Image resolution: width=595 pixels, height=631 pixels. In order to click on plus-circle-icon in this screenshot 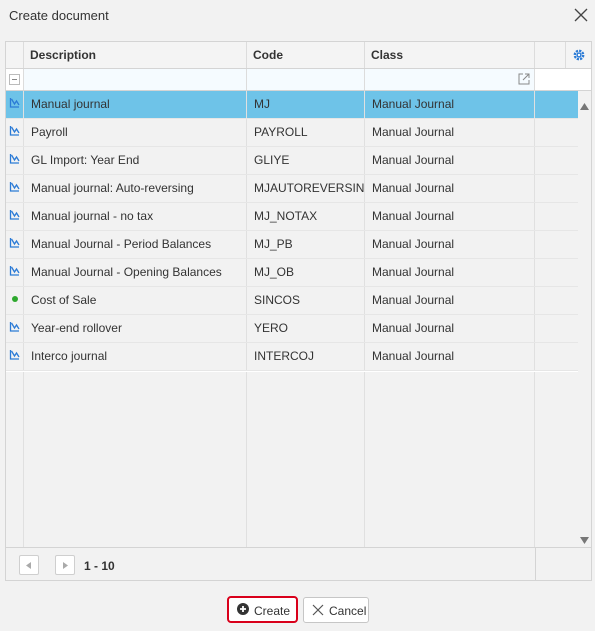, I will do `click(243, 609)`.